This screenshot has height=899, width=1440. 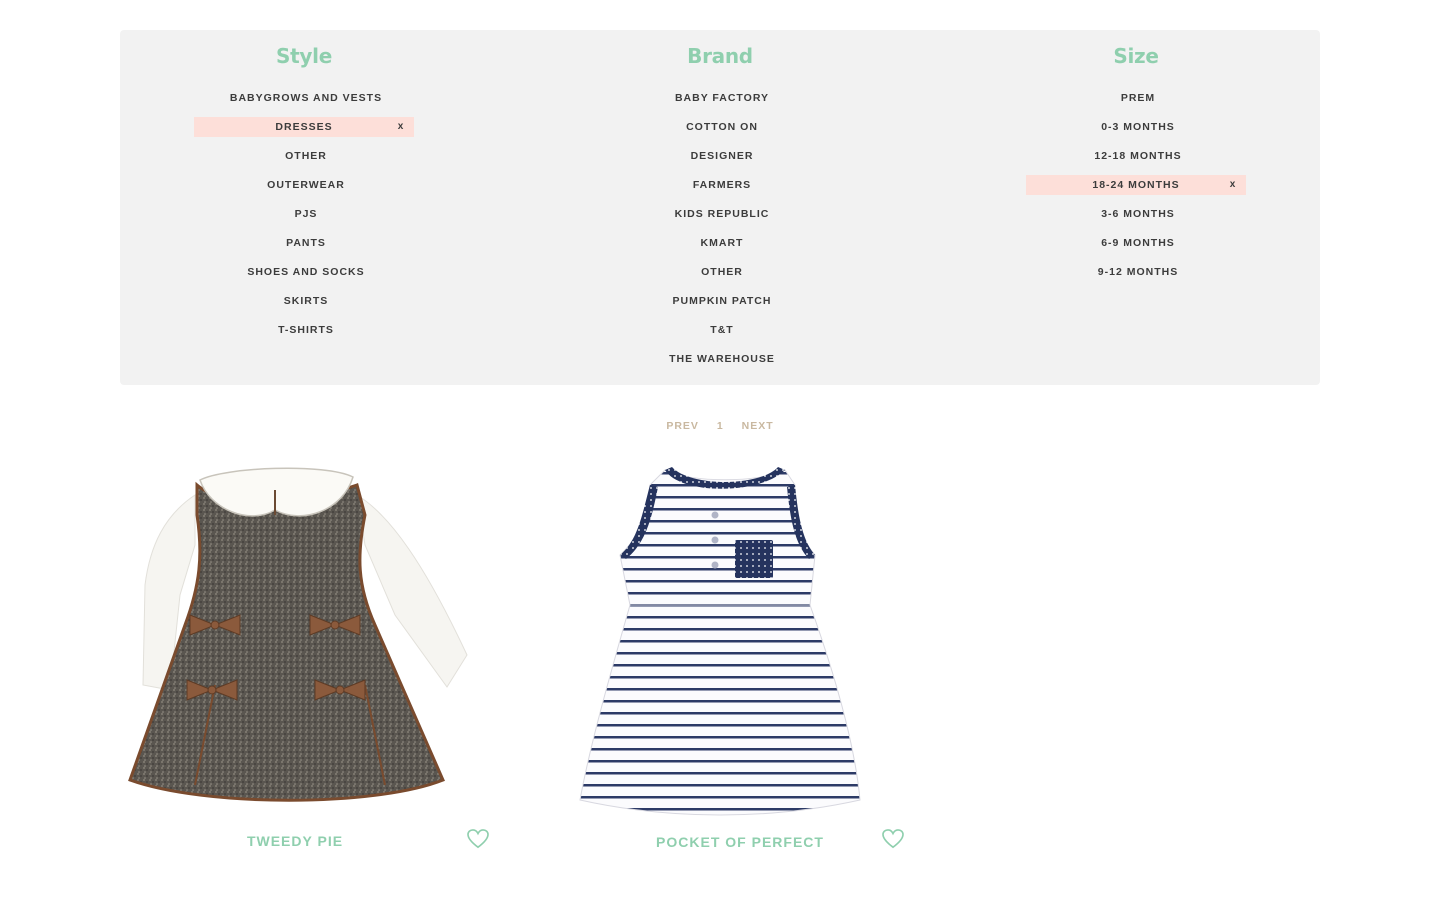 I want to click on brand-filter-option: THE WAREHOUSE, so click(x=722, y=359).